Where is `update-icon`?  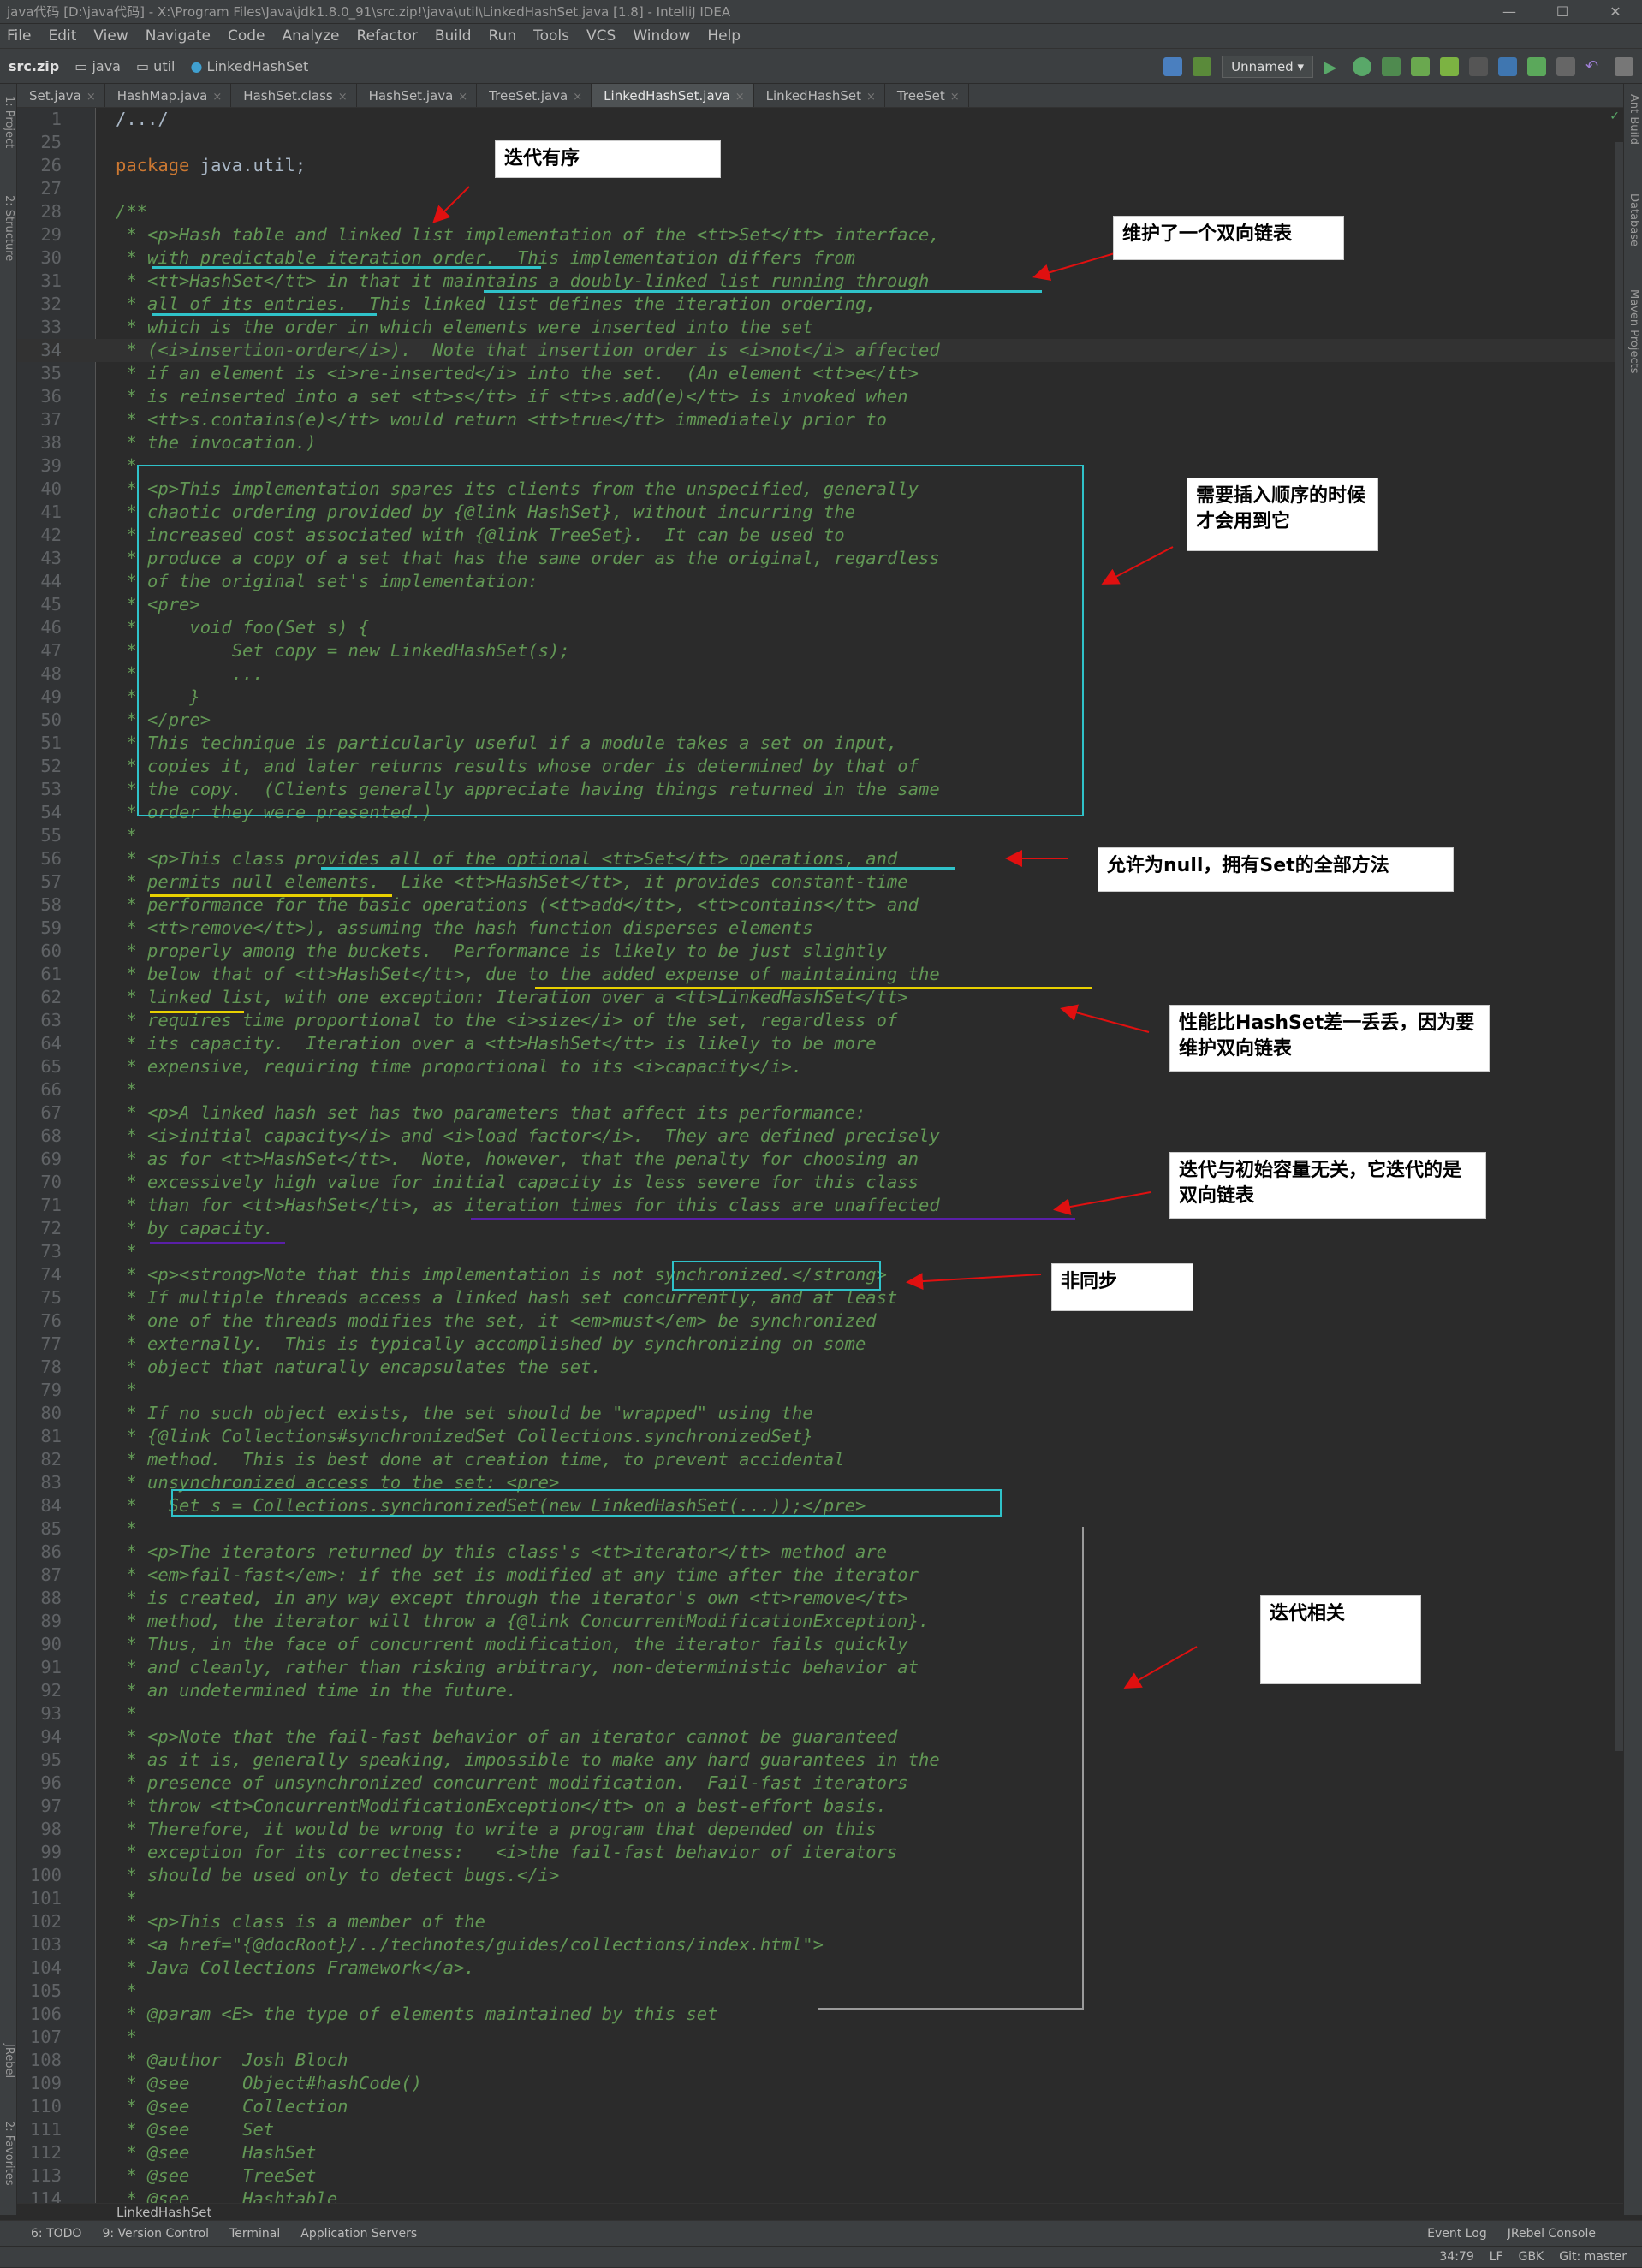 update-icon is located at coordinates (1507, 66).